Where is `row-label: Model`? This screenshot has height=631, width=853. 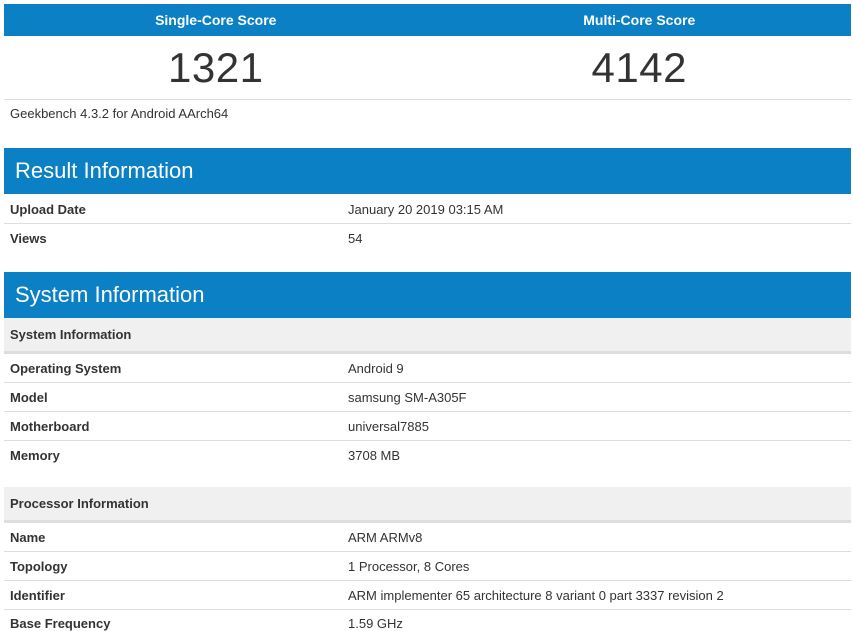
row-label: Model is located at coordinates (29, 397).